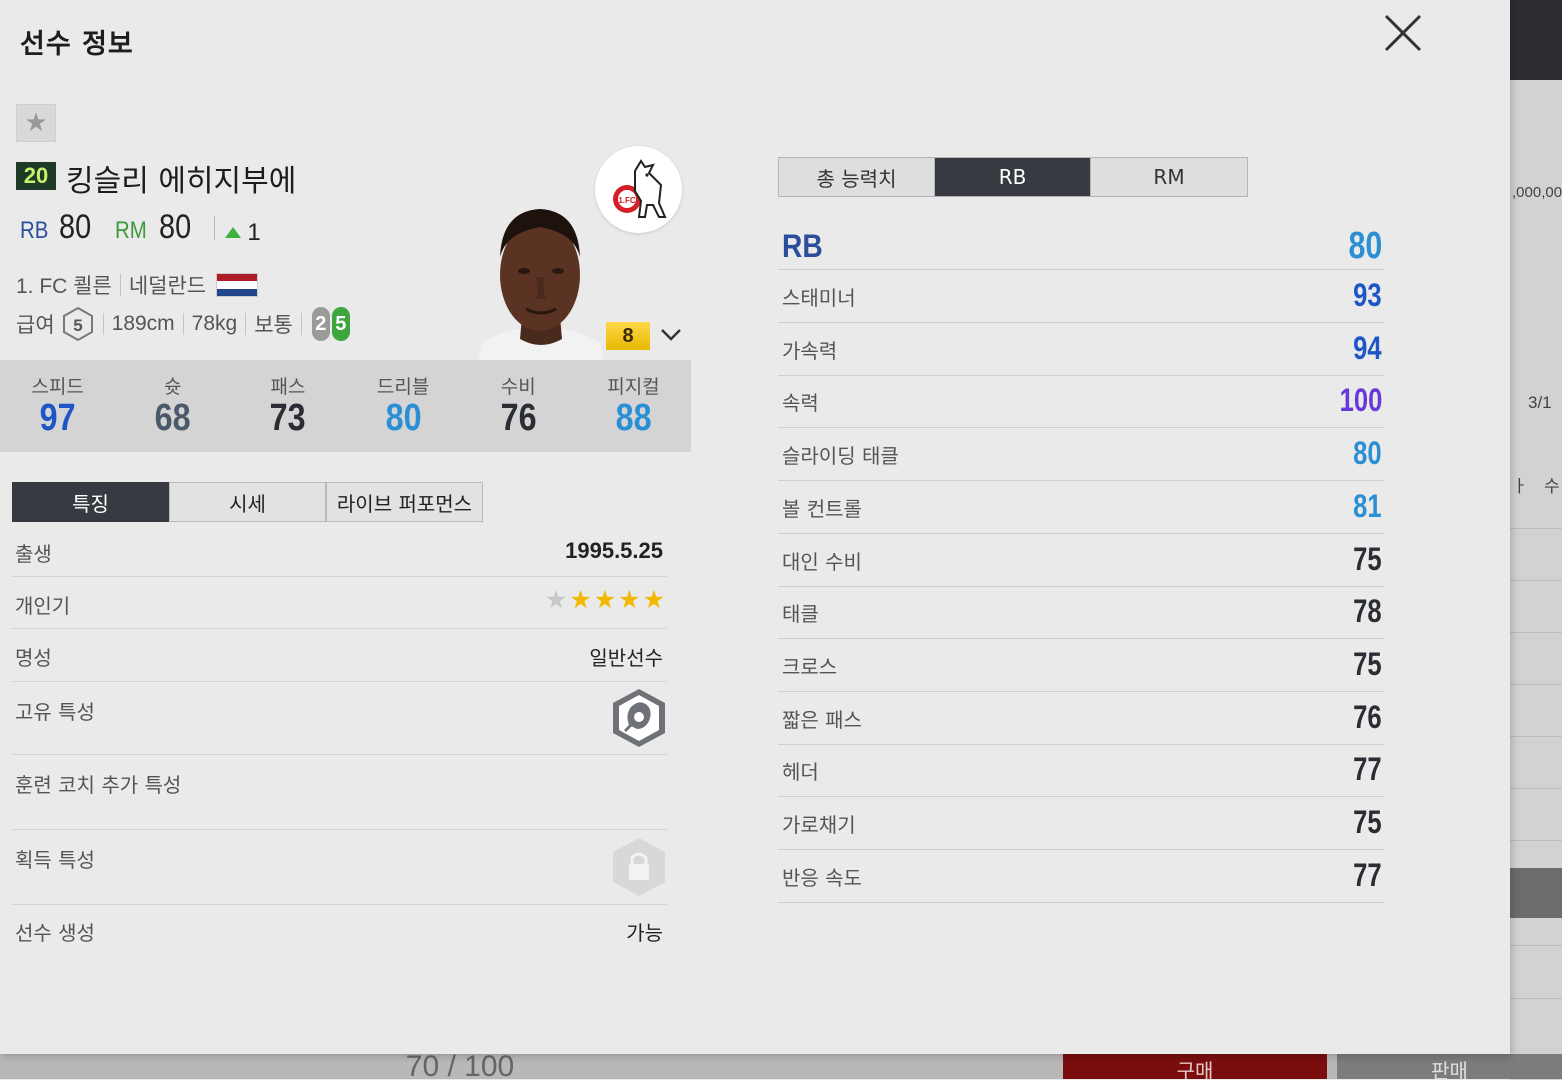  I want to click on weight: 78kg, so click(214, 323).